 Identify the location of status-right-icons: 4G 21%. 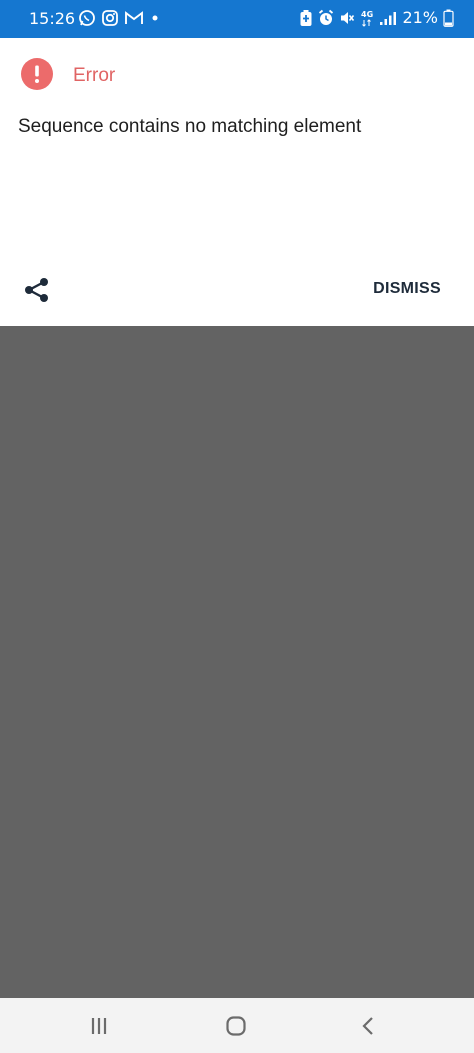
(376, 17).